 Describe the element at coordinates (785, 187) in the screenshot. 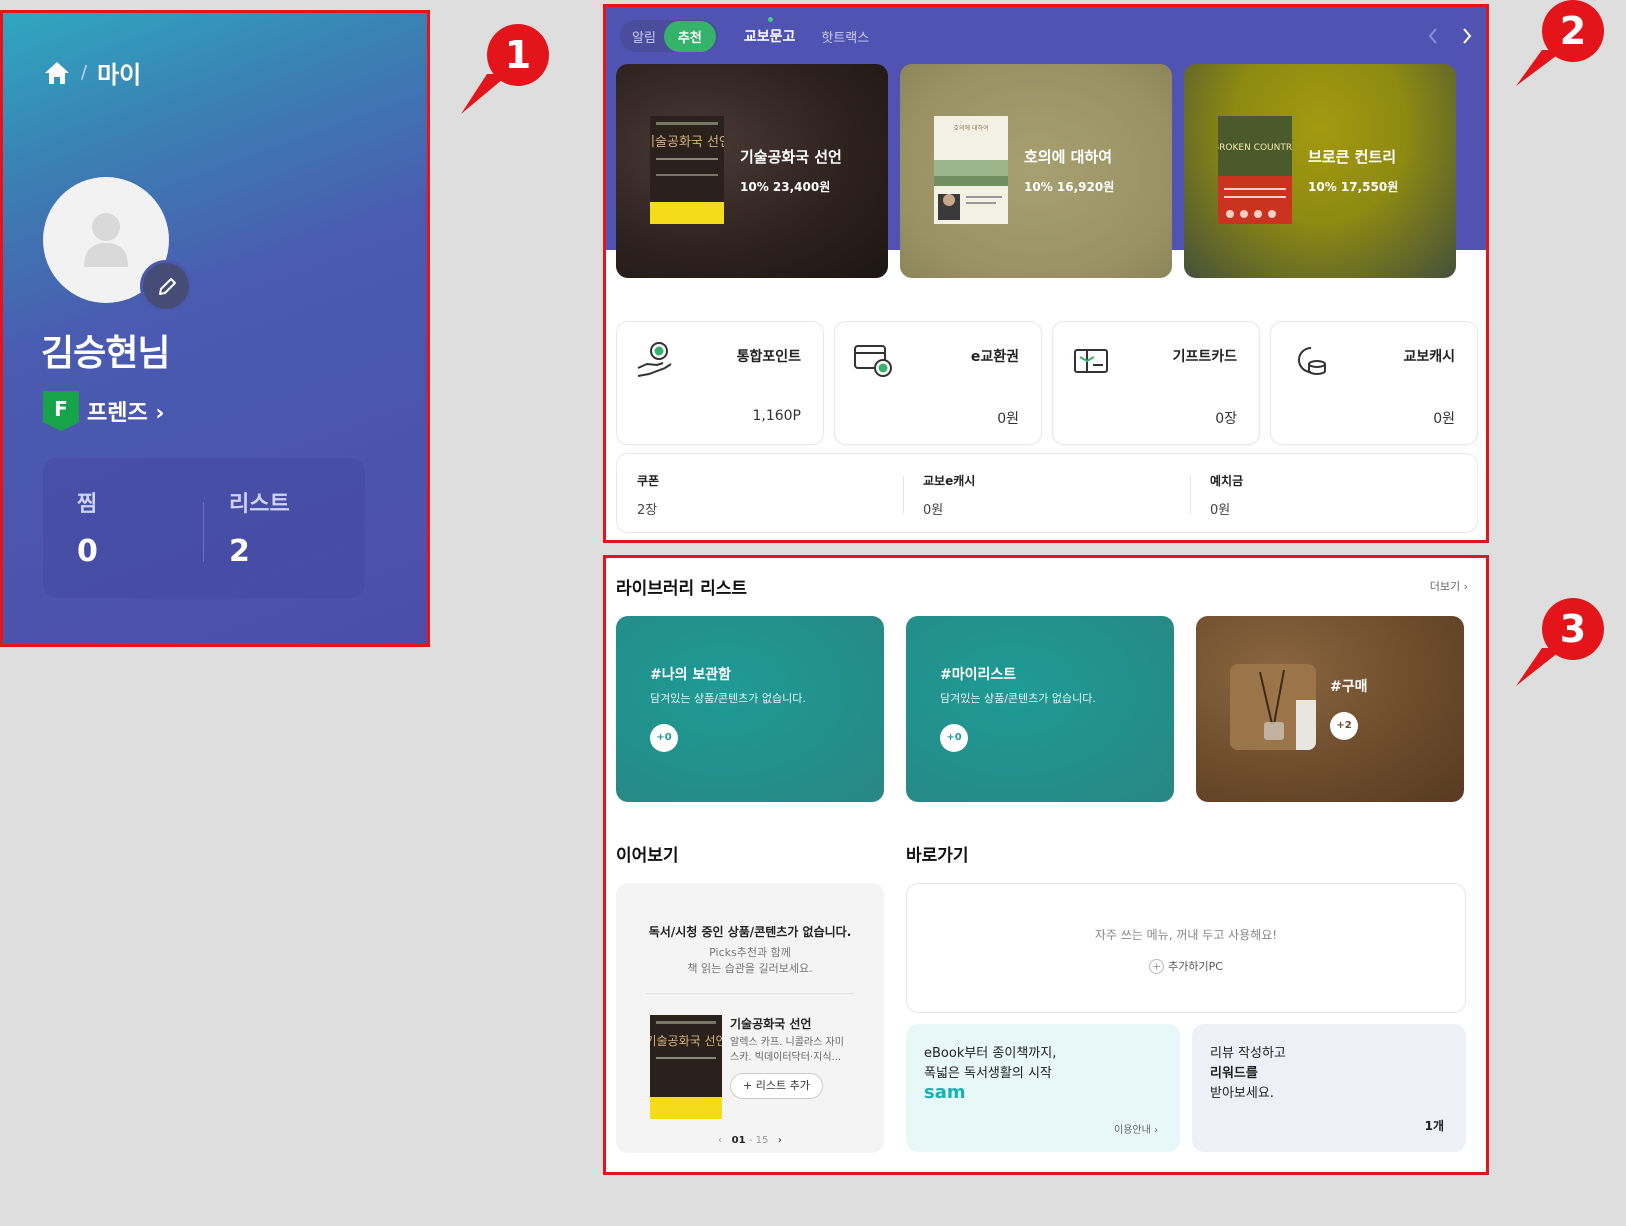

I see `book-price: 10% 23,400원` at that location.